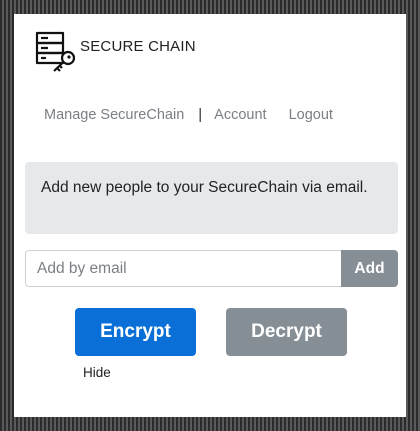 Image resolution: width=420 pixels, height=431 pixels. I want to click on app-title: SECURE CHAIN, so click(138, 46).